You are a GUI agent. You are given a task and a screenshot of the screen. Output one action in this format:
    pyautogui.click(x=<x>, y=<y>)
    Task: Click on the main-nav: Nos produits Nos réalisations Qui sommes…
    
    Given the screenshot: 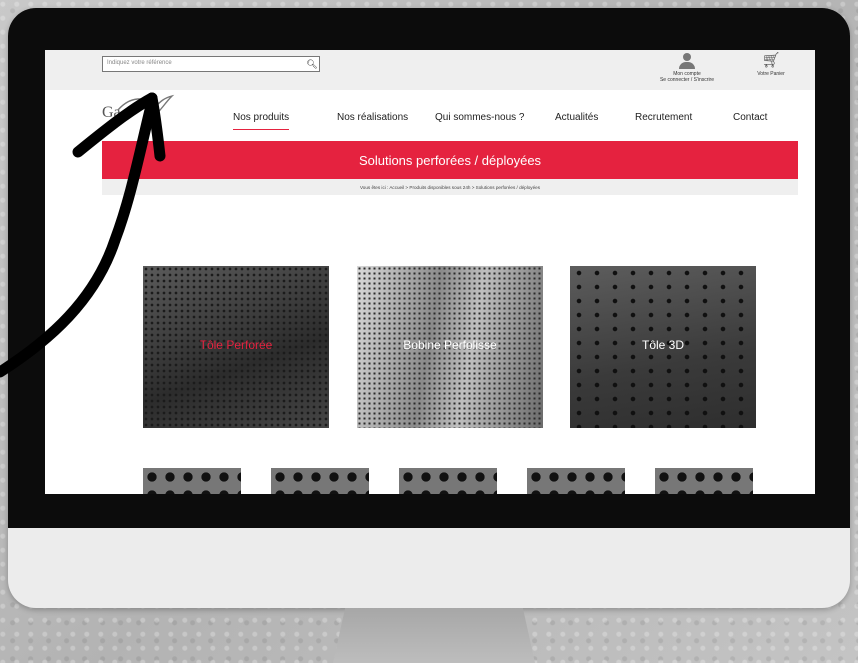 What is the action you would take?
    pyautogui.click(x=430, y=124)
    